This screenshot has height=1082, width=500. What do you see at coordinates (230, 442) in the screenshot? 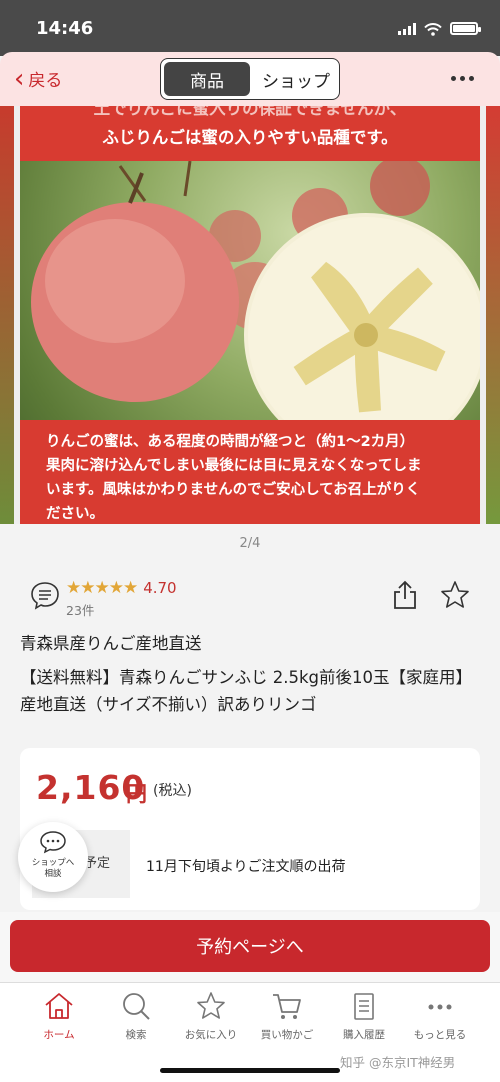
I see `caption-line: りんごの蜜は、ある程度の時間が経つと（約1～2カ月）` at bounding box center [230, 442].